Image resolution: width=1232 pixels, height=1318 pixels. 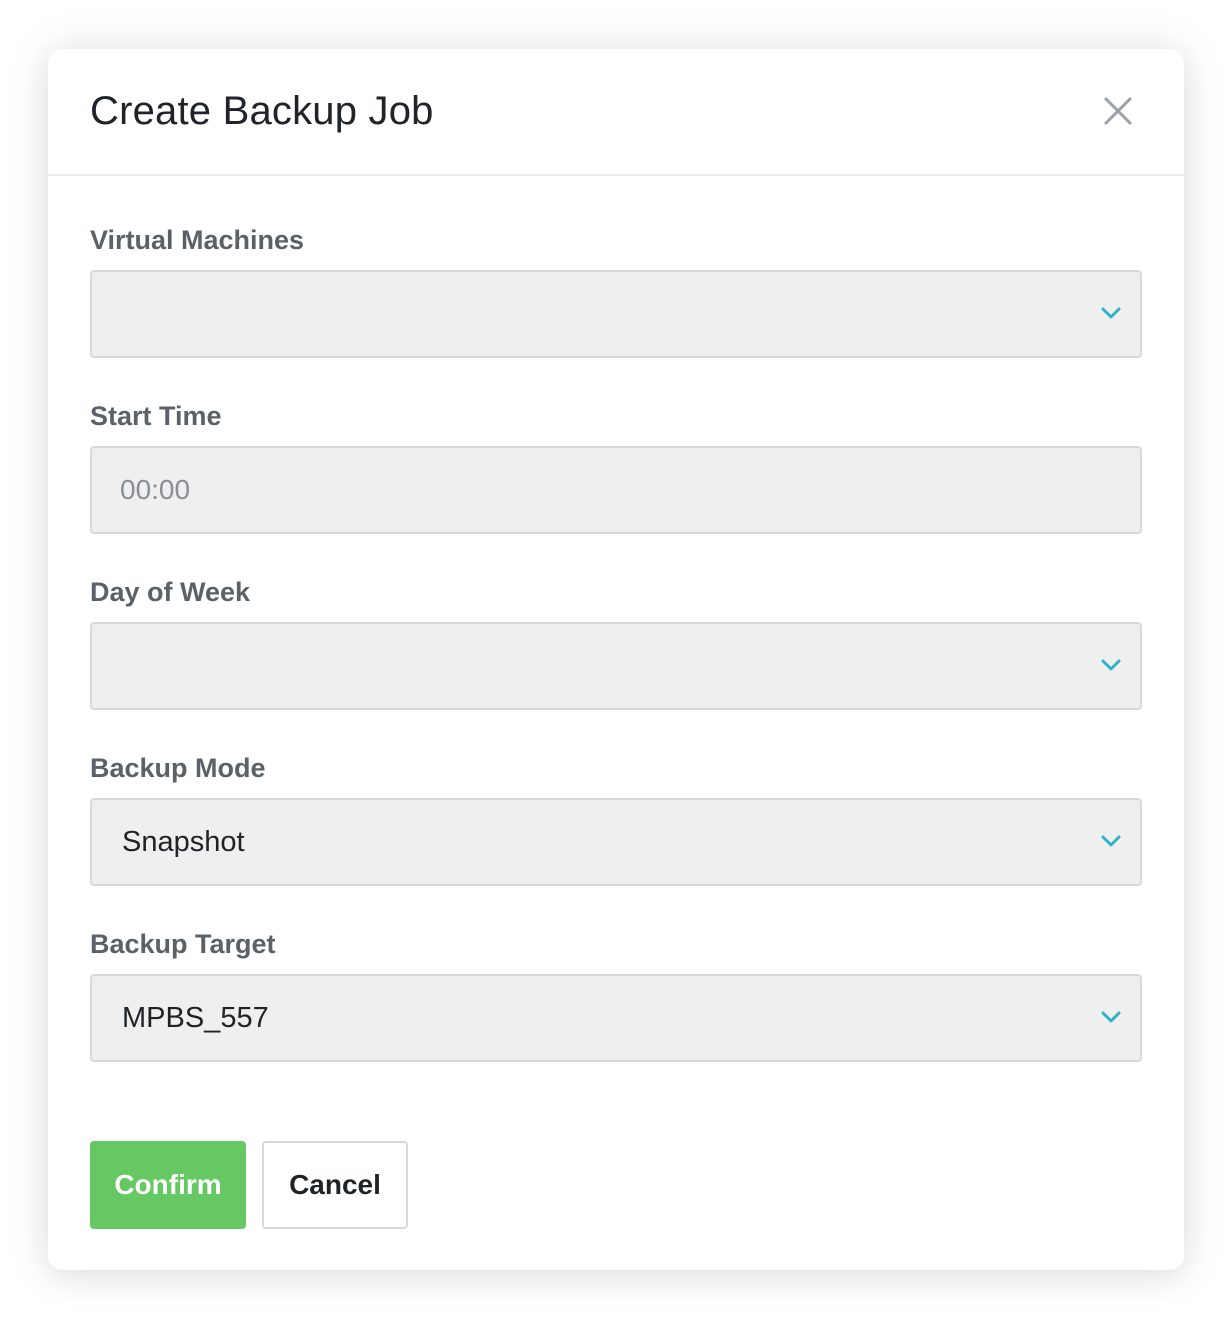 What do you see at coordinates (170, 592) in the screenshot?
I see `day-of-week-label: Day of Week` at bounding box center [170, 592].